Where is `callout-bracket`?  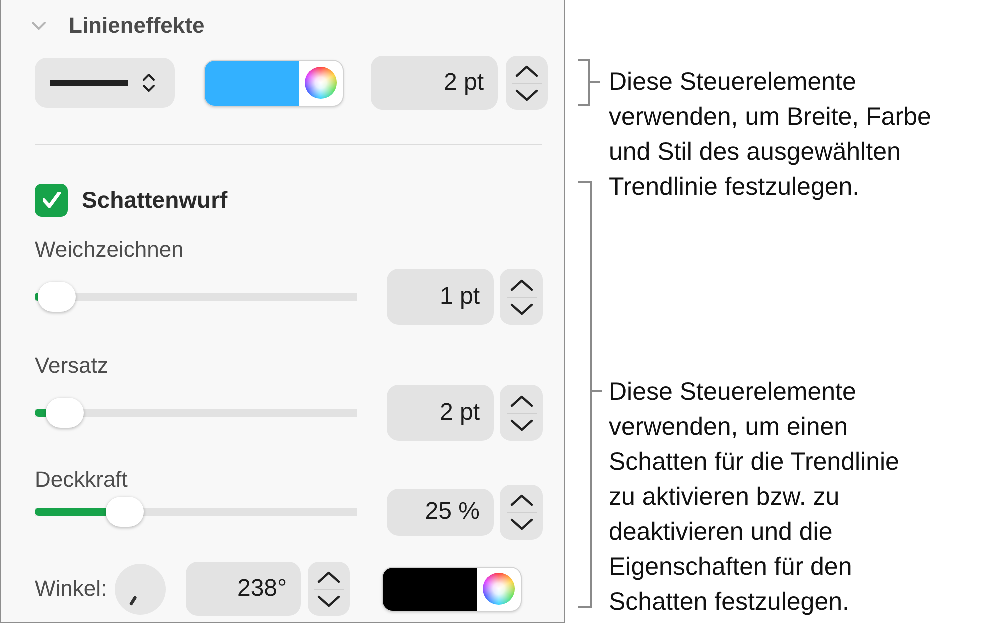 callout-bracket is located at coordinates (589, 82).